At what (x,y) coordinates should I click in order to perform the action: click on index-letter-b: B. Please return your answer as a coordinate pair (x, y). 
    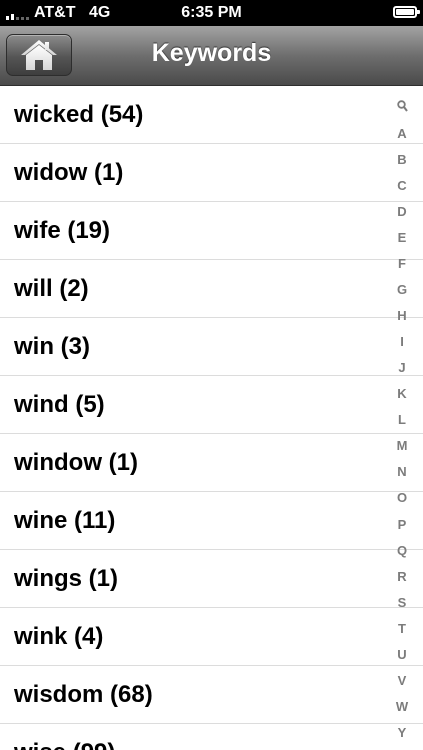
    Looking at the image, I should click on (401, 160).